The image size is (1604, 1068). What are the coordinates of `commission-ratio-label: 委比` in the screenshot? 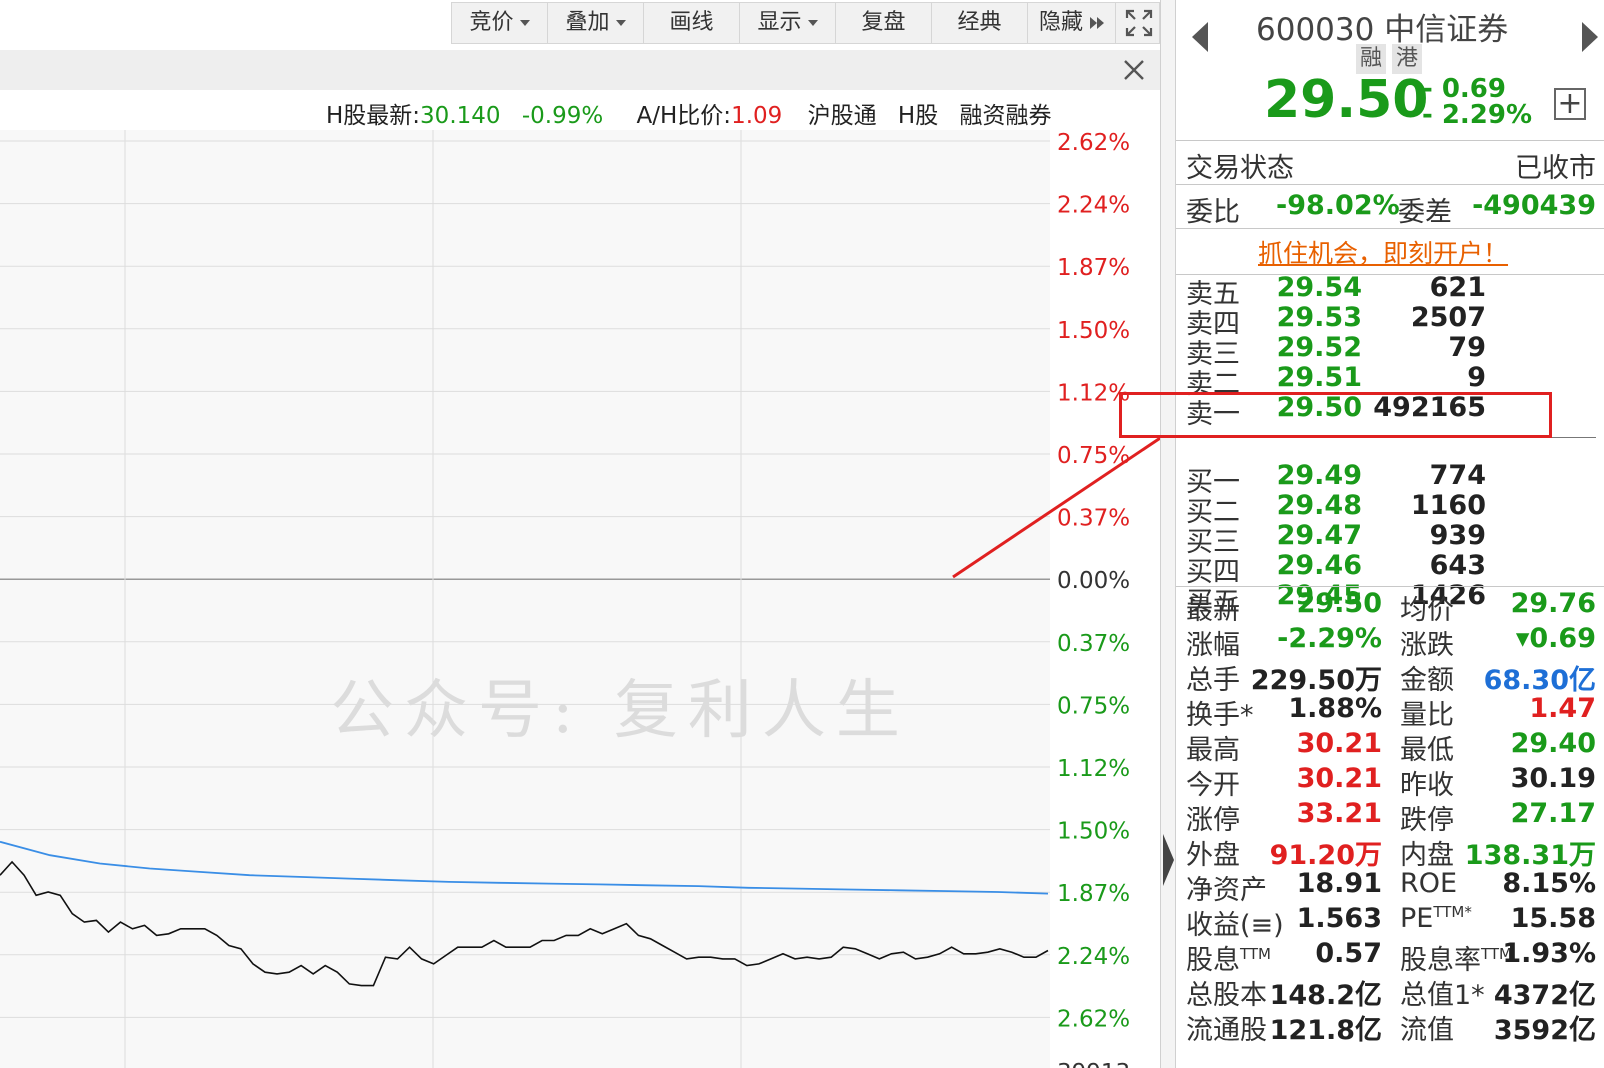 It's located at (1213, 212).